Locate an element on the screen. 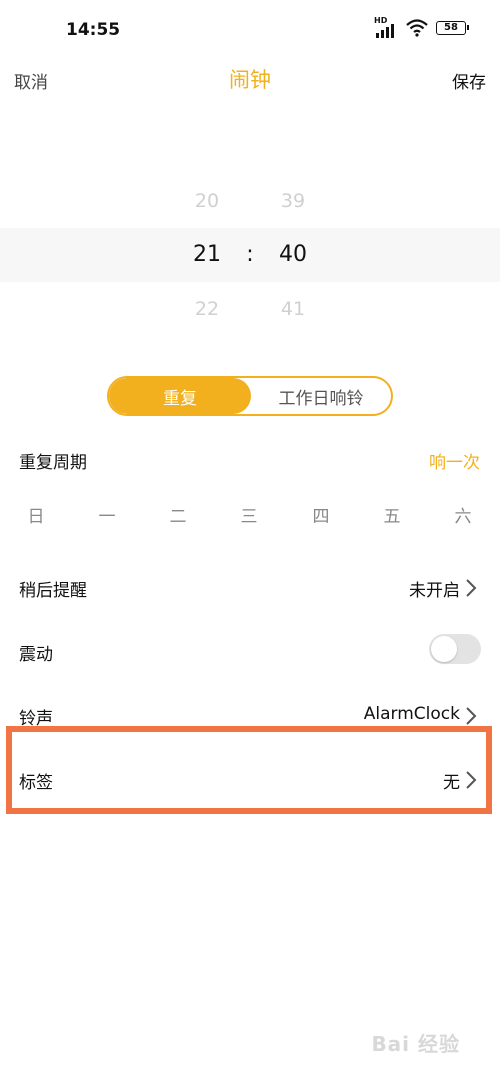  weekday-wed: 三 is located at coordinates (249, 514).